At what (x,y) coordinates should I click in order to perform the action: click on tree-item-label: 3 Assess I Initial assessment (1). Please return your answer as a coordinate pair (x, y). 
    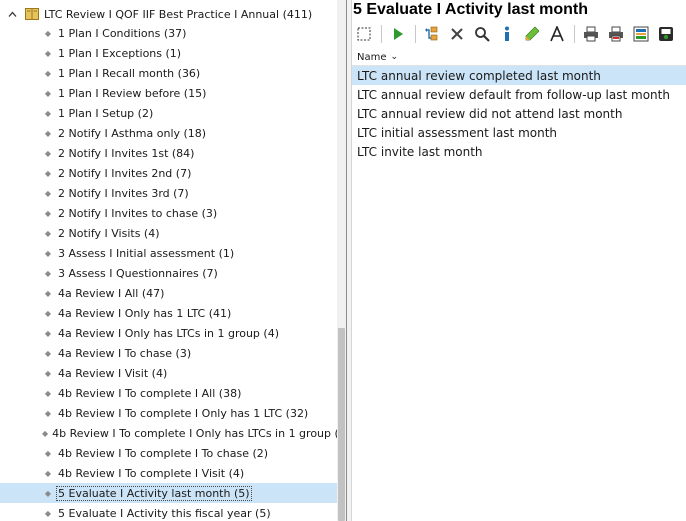
    Looking at the image, I should click on (146, 253).